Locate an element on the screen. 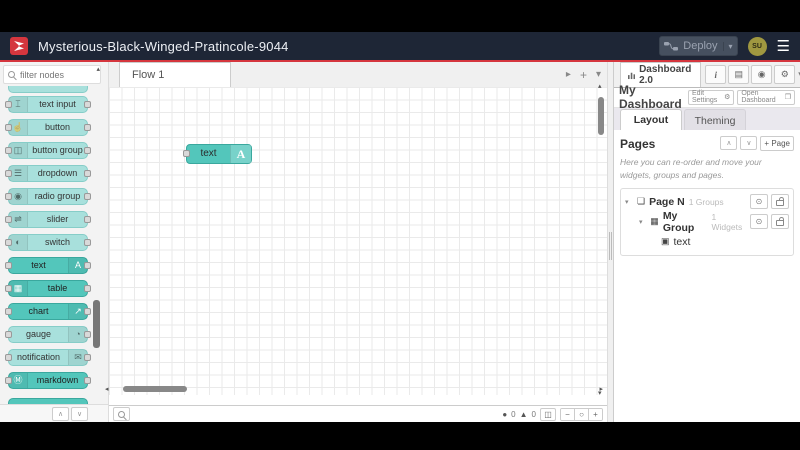  palette-node-label: button group is located at coordinates (57, 150).